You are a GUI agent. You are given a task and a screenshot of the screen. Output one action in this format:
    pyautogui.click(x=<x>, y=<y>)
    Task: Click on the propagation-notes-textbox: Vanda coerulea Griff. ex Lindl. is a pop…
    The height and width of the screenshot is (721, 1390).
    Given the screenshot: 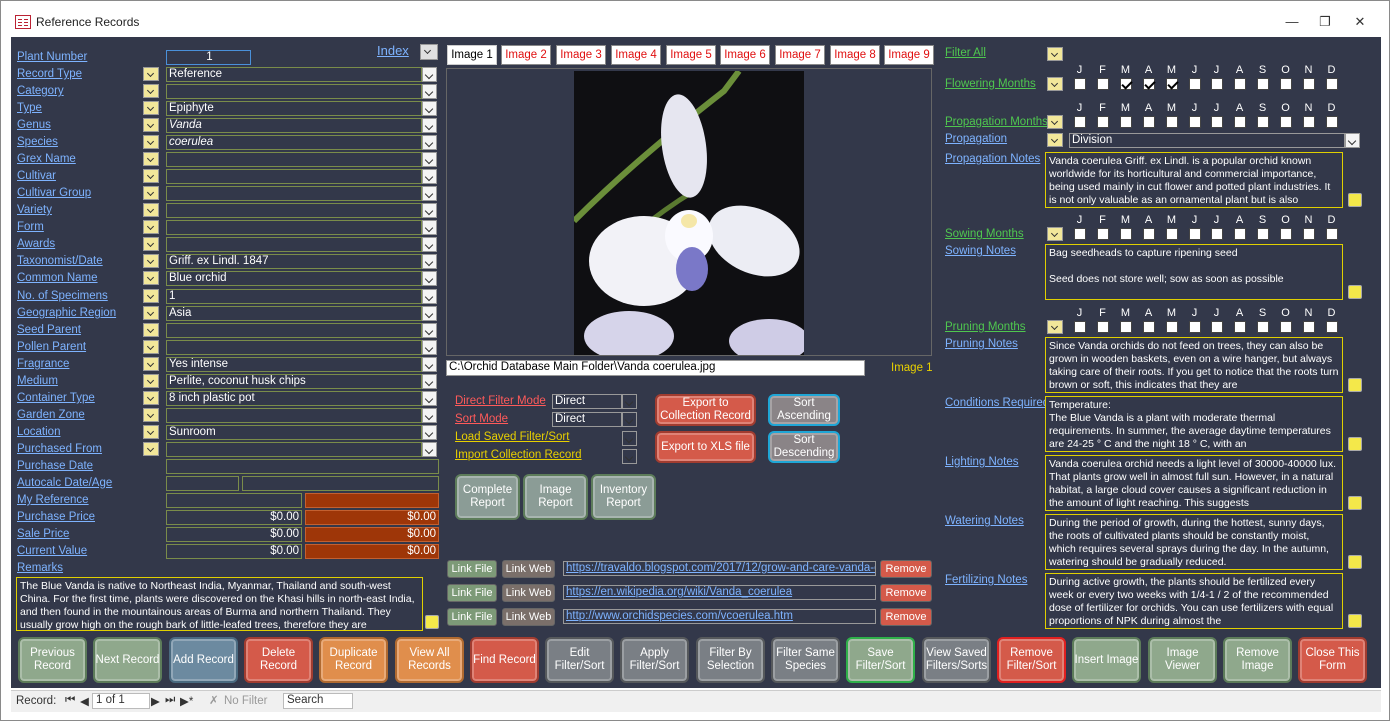 What is the action you would take?
    pyautogui.click(x=1194, y=180)
    